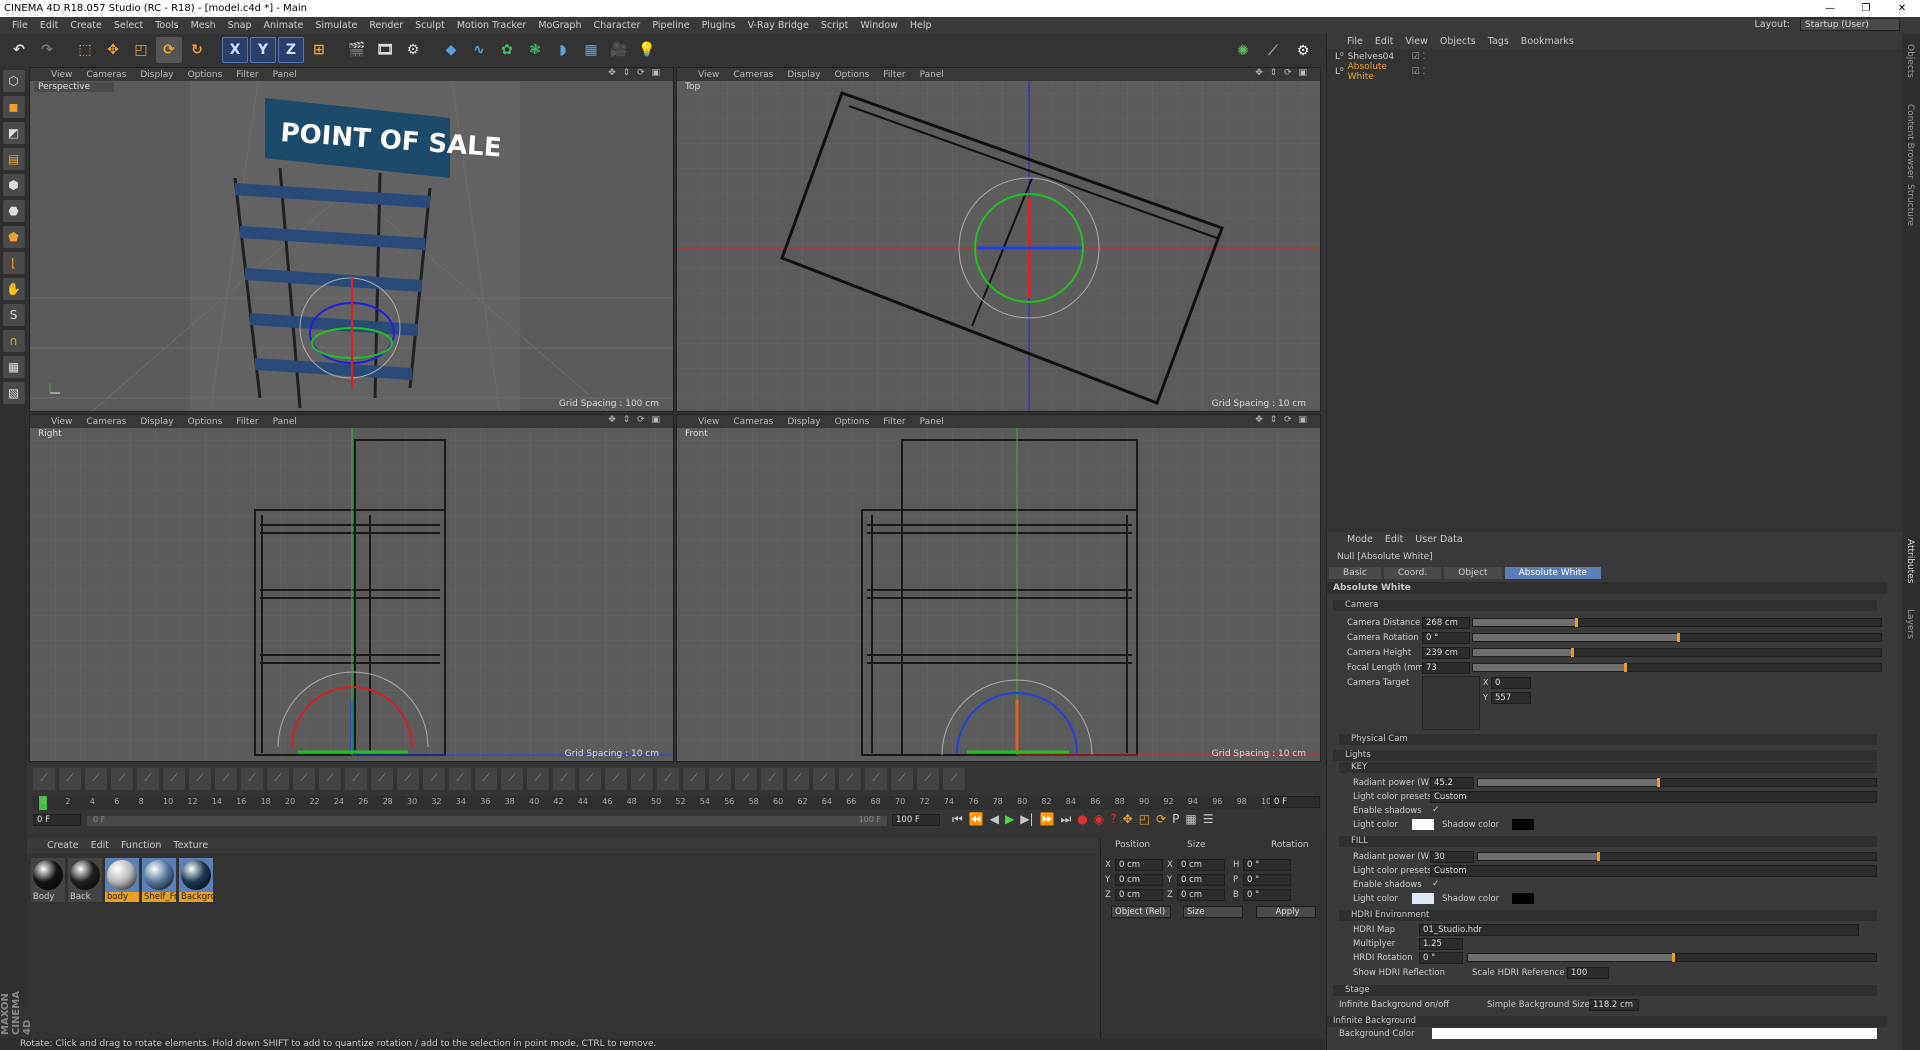 The width and height of the screenshot is (1920, 1050). I want to click on focal-length-slider-knob, so click(1625, 667).